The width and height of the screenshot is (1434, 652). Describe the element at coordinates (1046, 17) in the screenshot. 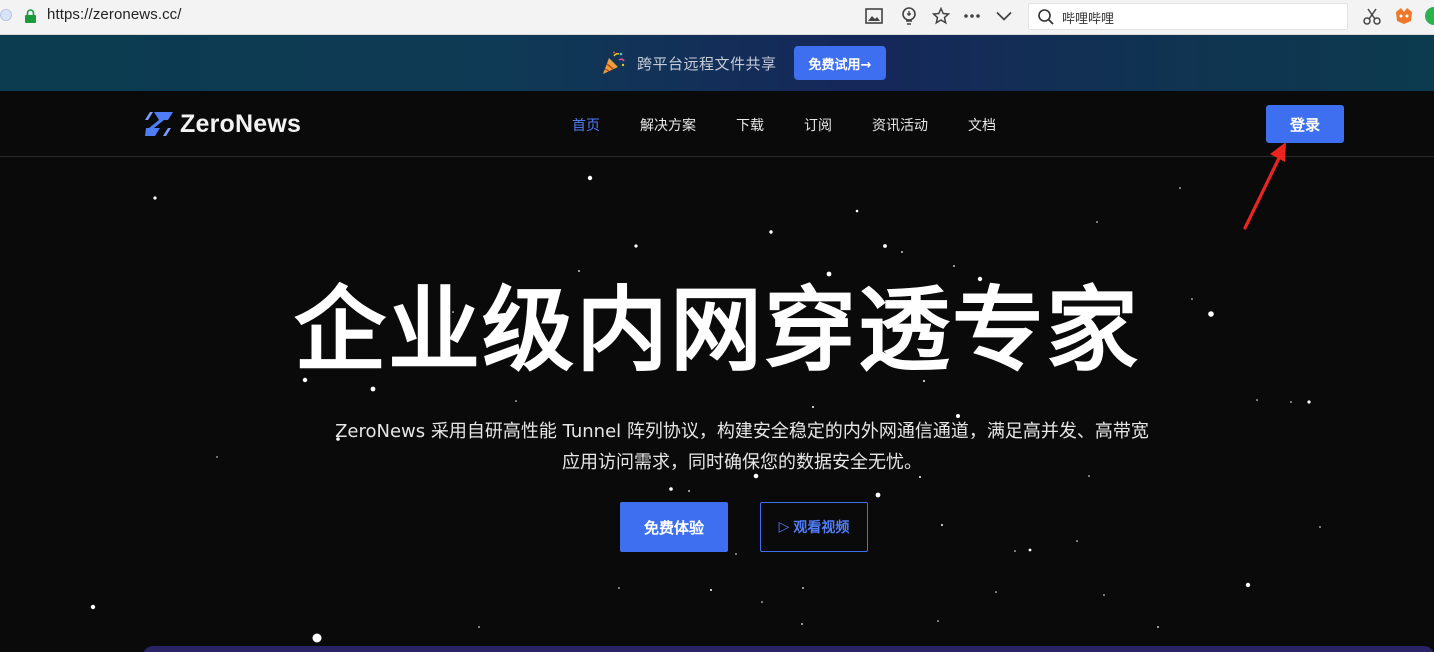

I see `search-icon` at that location.